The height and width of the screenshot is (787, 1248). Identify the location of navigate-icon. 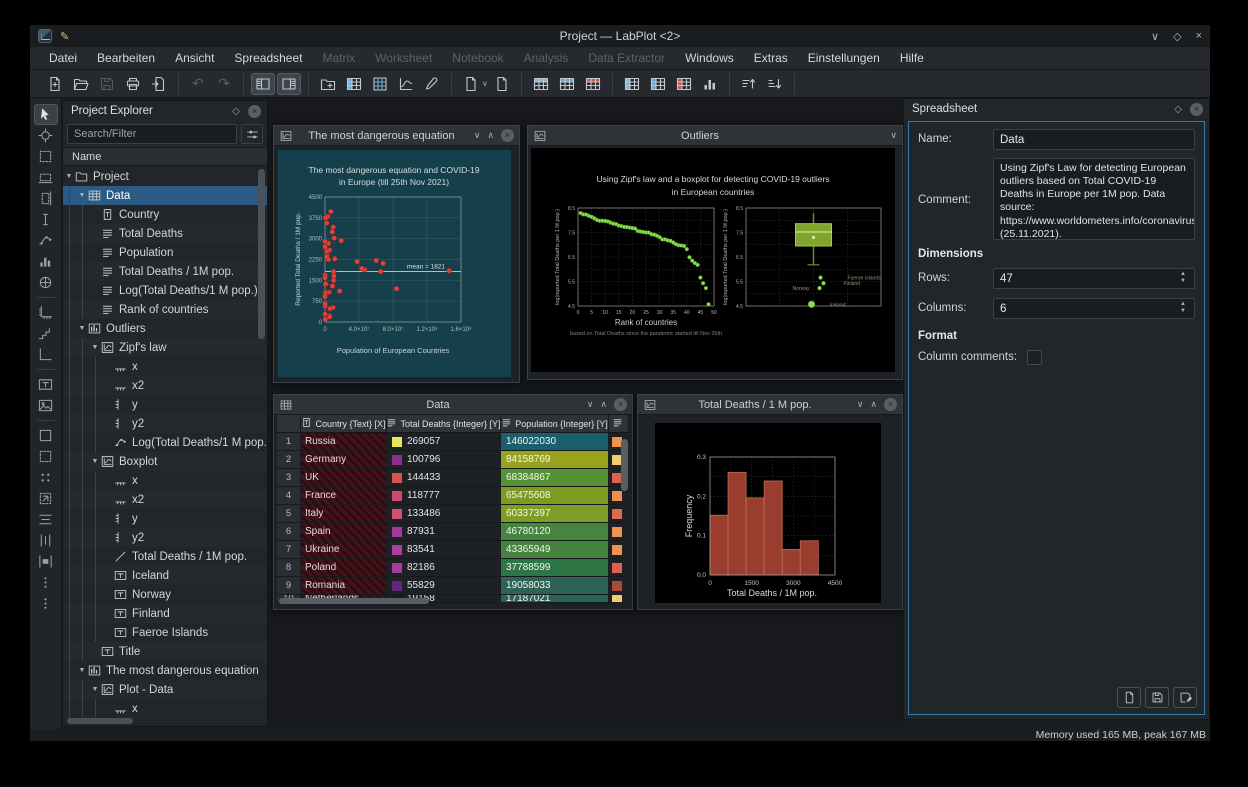
(45, 114).